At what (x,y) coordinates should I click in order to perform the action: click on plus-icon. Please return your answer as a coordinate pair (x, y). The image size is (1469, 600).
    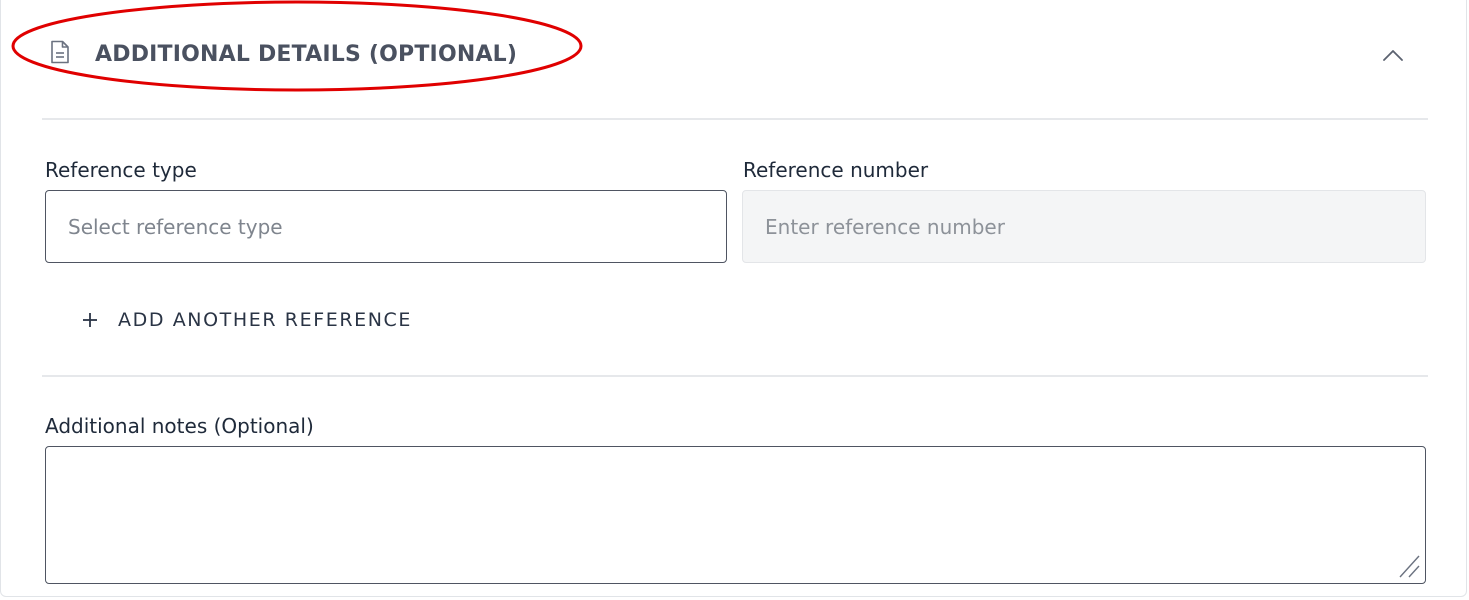
    Looking at the image, I should click on (90, 320).